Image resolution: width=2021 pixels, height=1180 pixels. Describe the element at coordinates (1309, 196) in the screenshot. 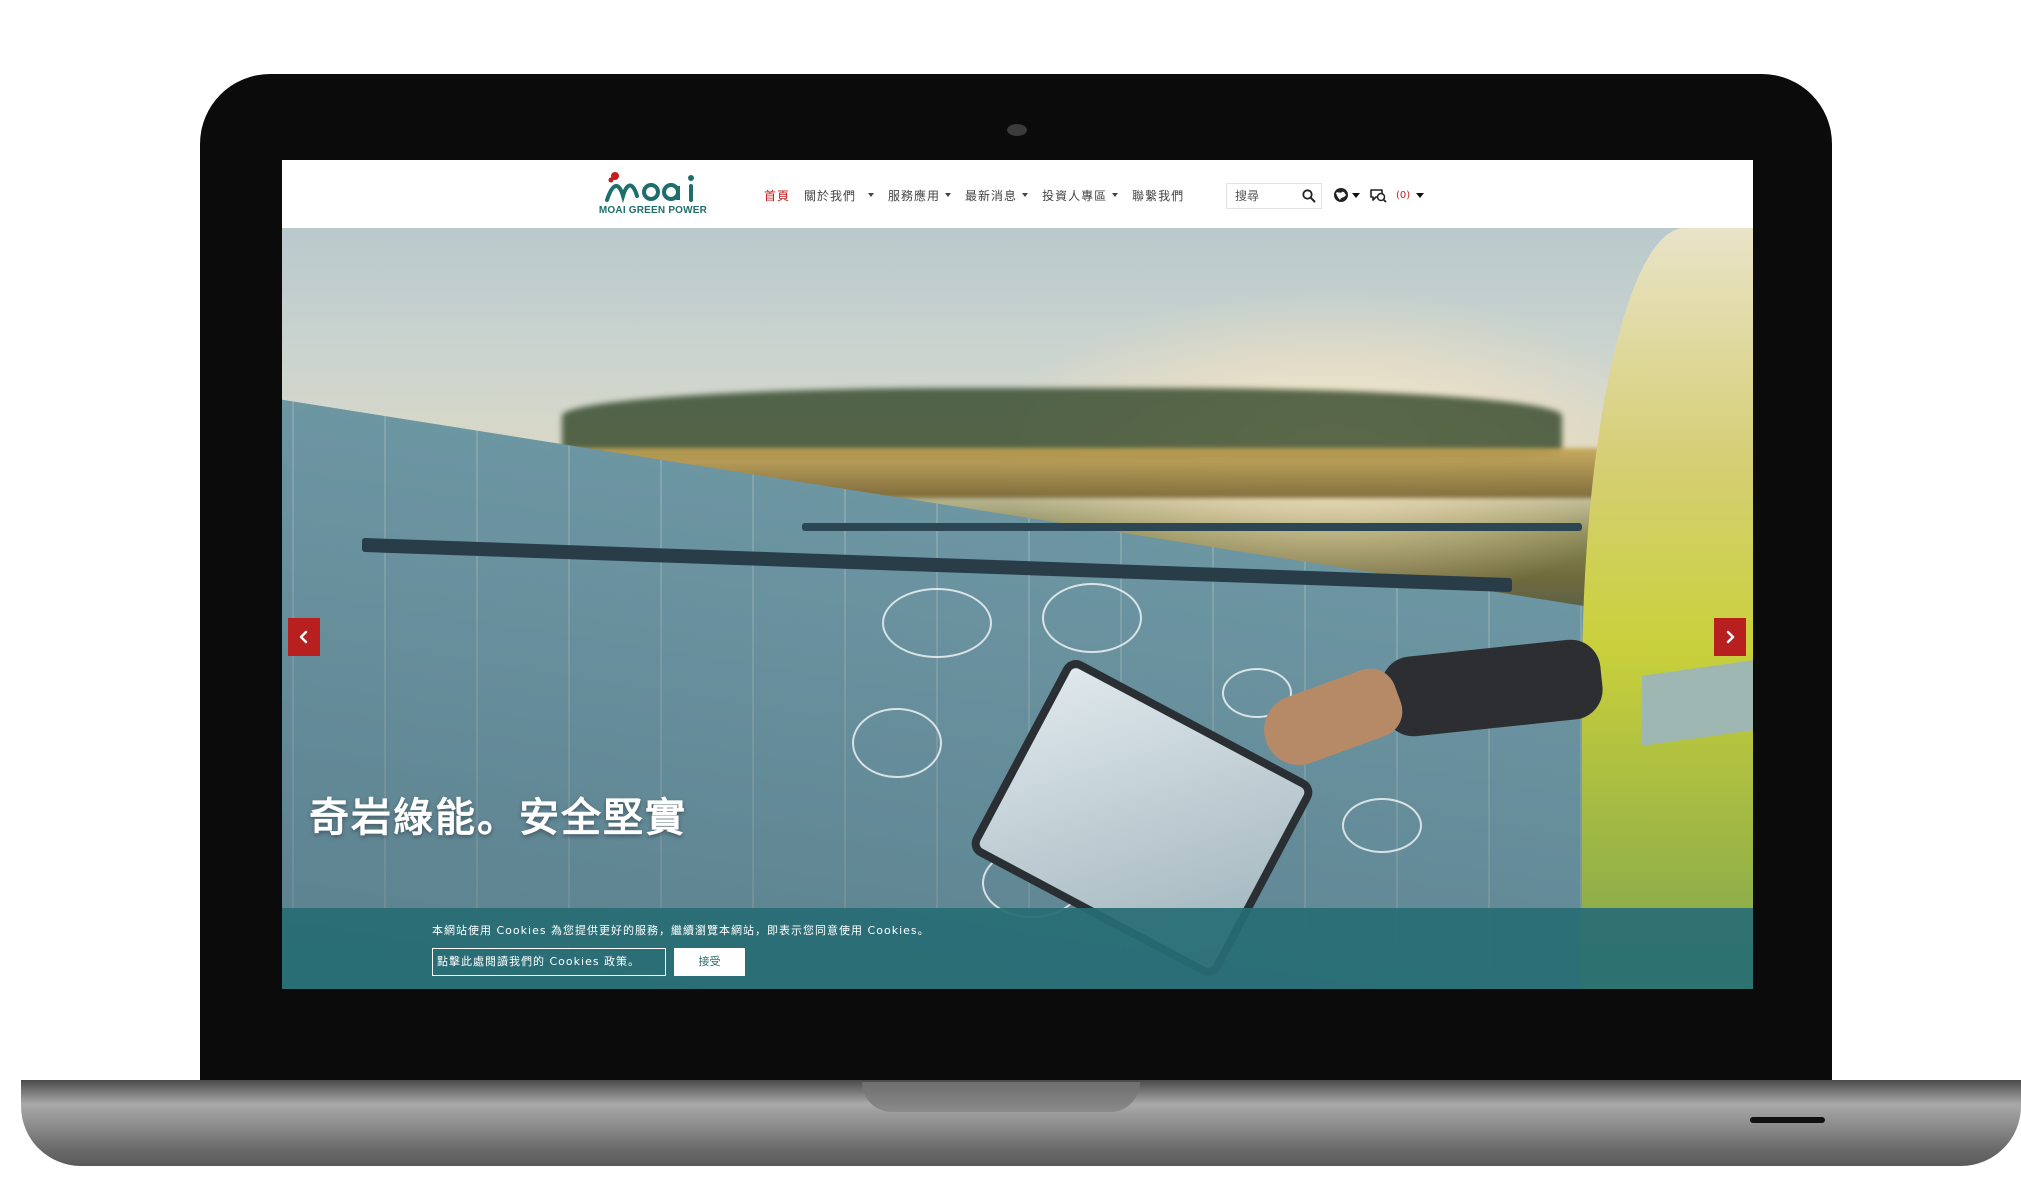

I see `search-icon` at that location.